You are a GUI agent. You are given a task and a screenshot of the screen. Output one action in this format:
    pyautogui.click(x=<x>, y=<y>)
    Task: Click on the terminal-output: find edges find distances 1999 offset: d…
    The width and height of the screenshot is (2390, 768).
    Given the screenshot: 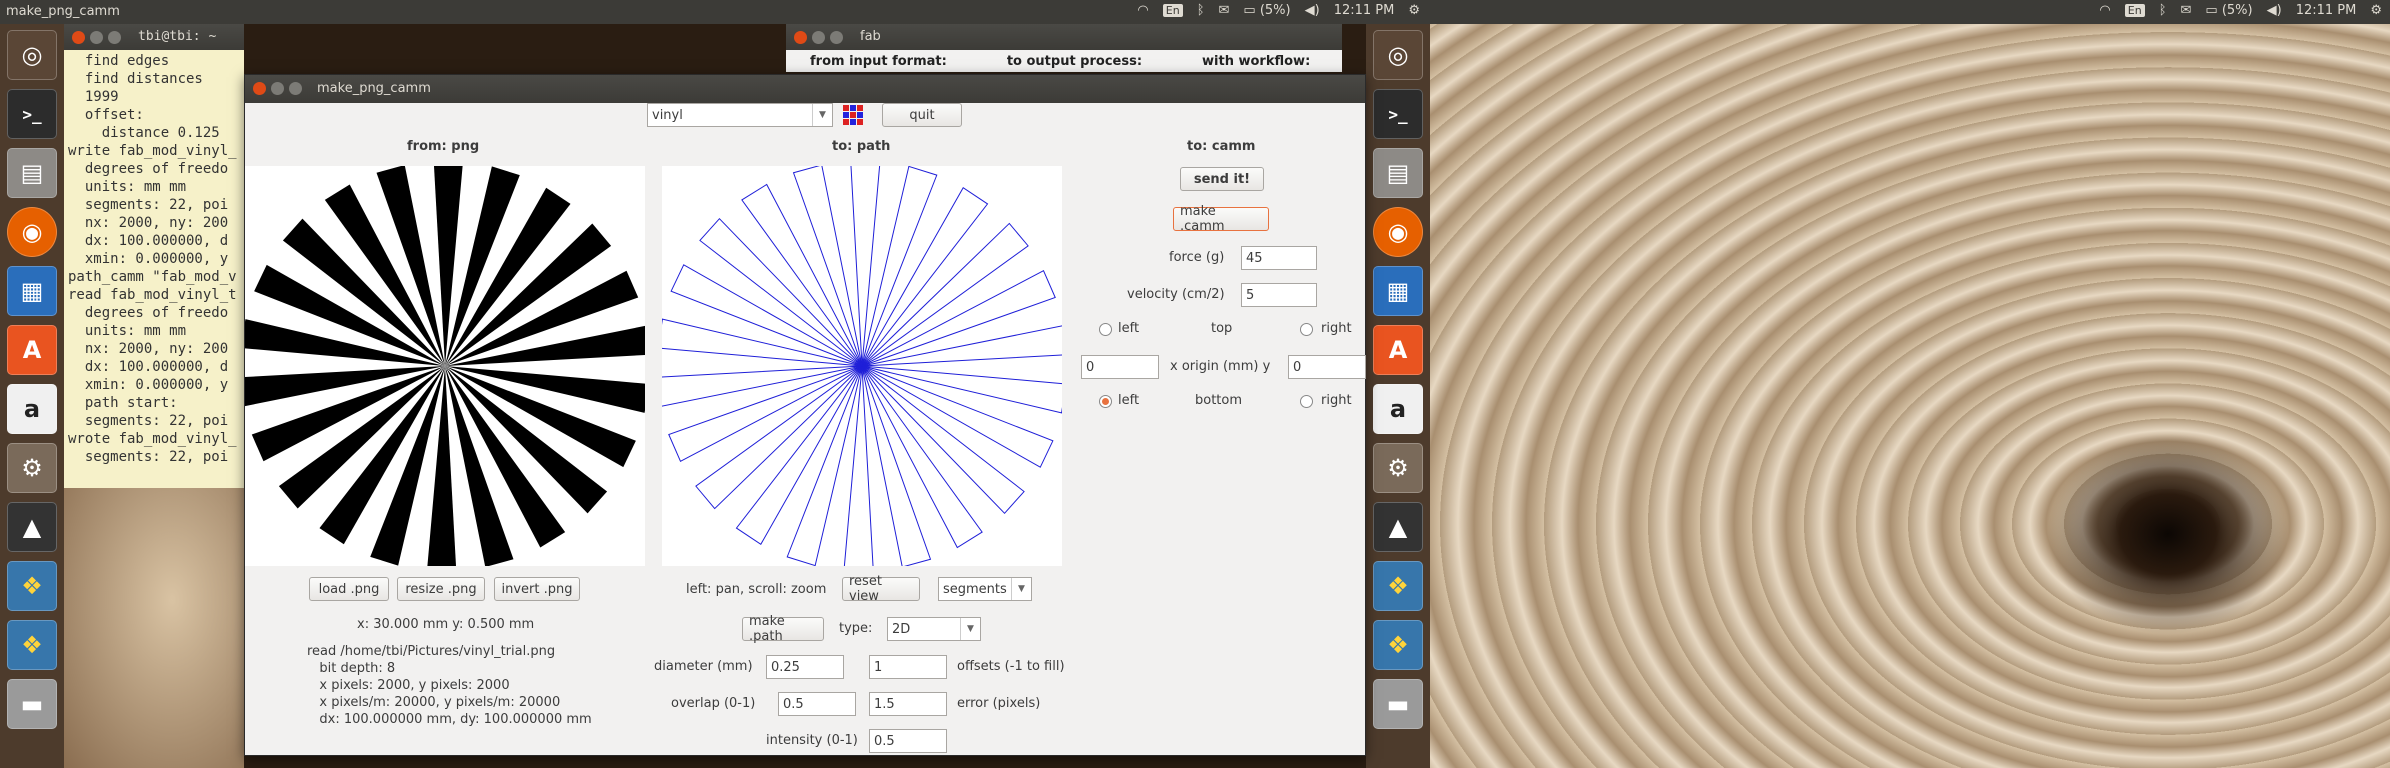 What is the action you would take?
    pyautogui.click(x=154, y=259)
    